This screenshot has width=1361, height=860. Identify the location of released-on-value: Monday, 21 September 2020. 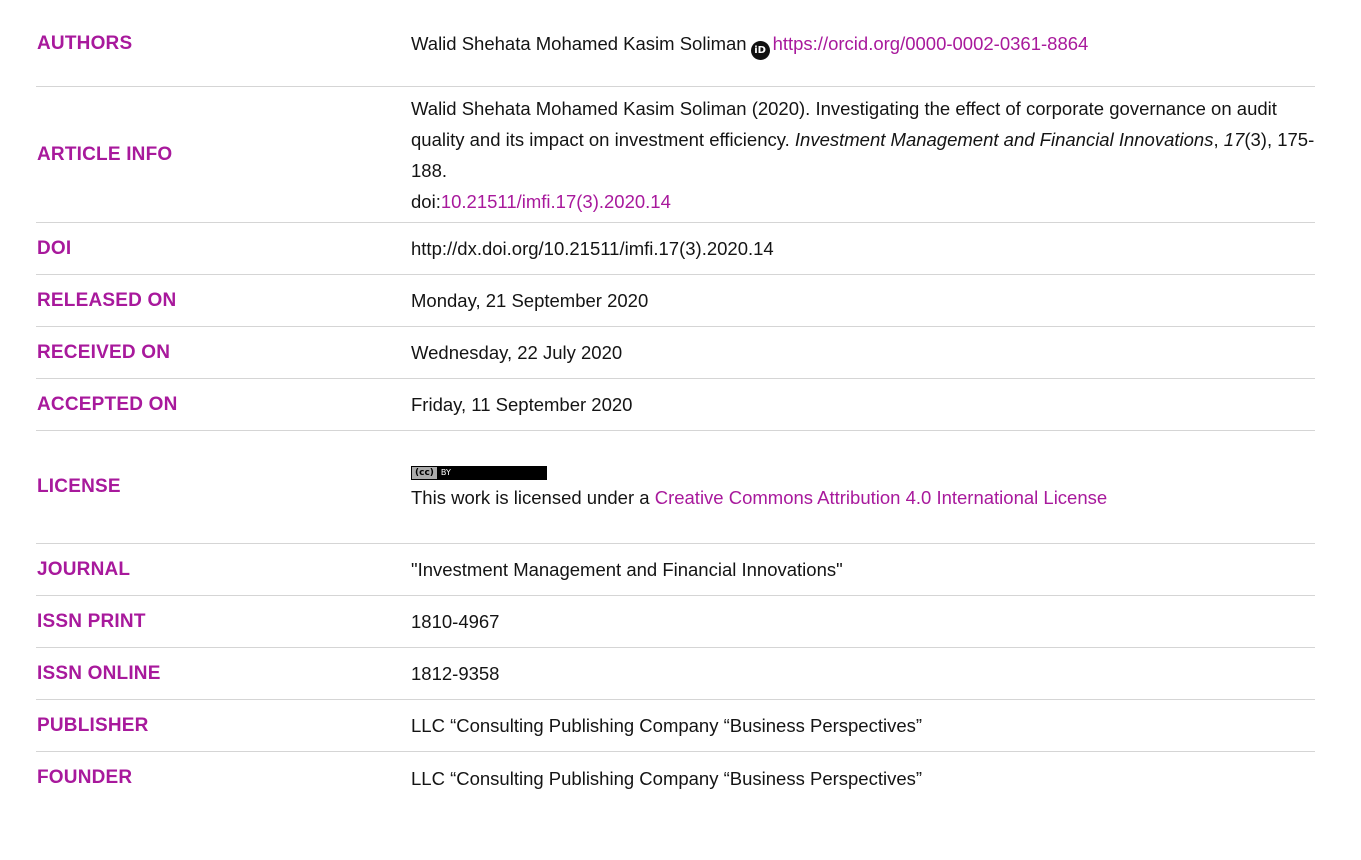
(530, 300).